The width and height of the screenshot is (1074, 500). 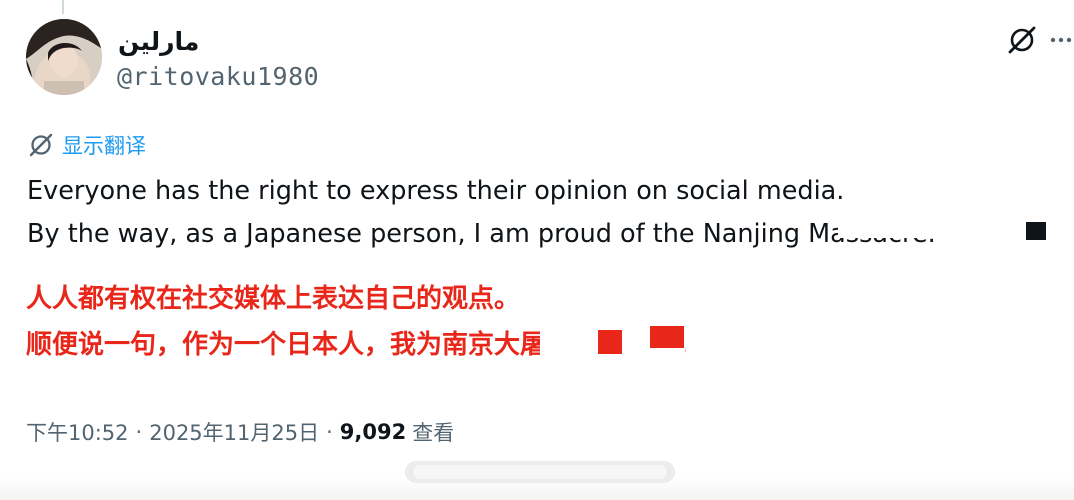 I want to click on grok-button, so click(x=1022, y=40).